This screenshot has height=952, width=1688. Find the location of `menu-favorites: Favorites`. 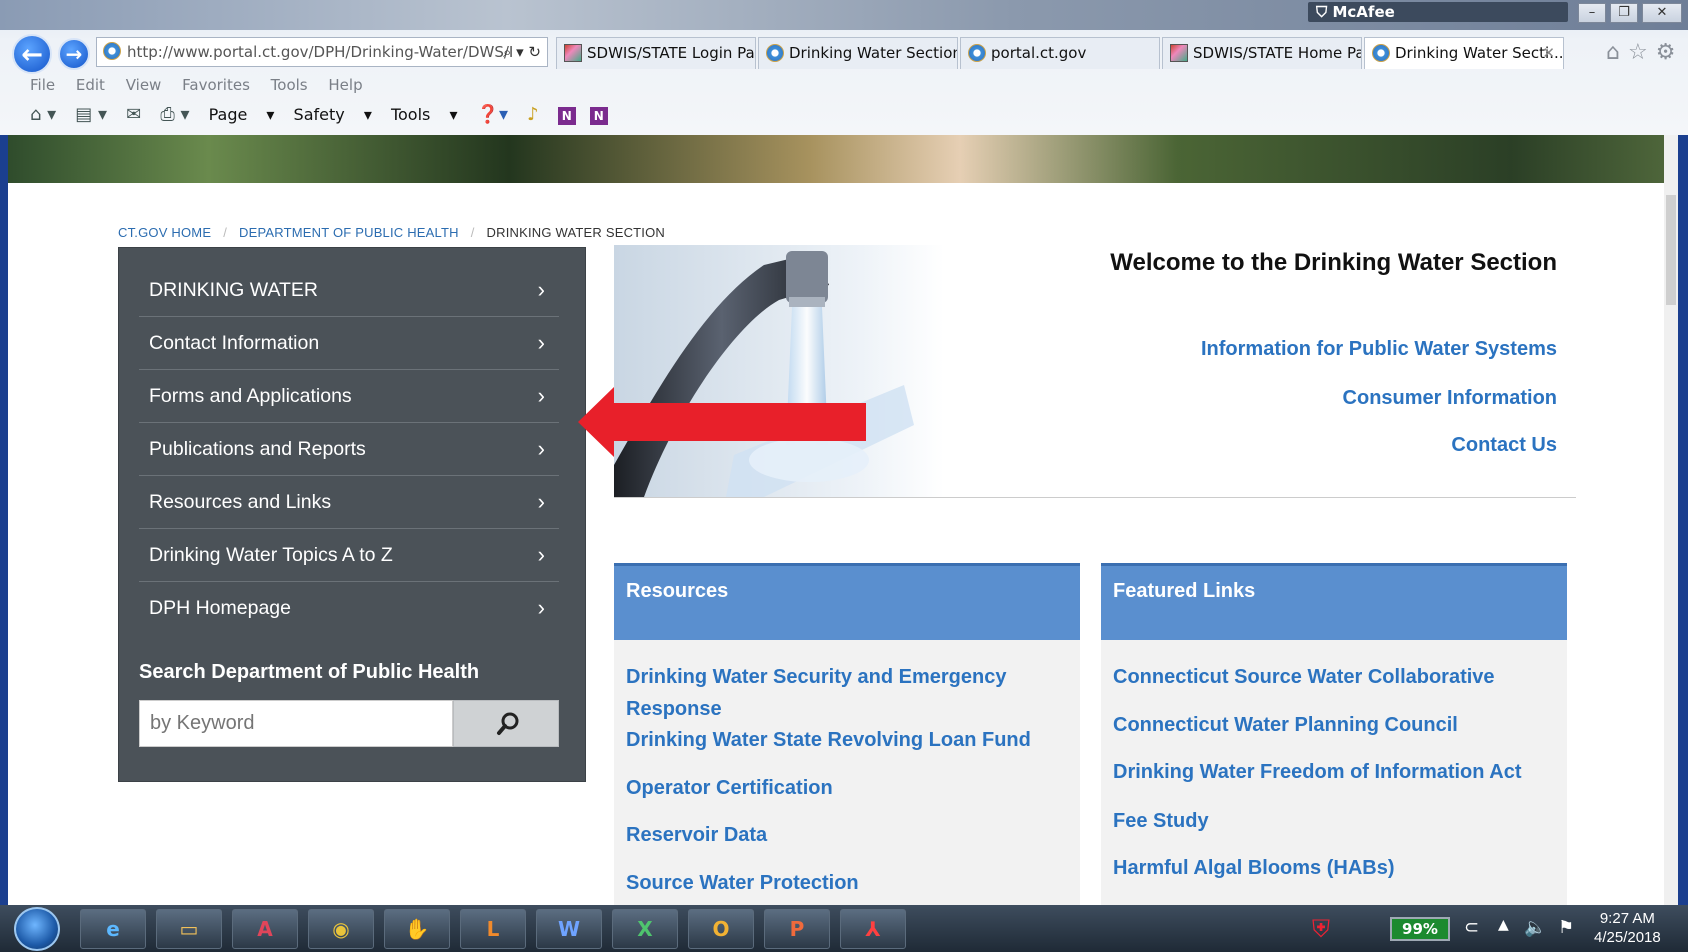

menu-favorites: Favorites is located at coordinates (216, 85).